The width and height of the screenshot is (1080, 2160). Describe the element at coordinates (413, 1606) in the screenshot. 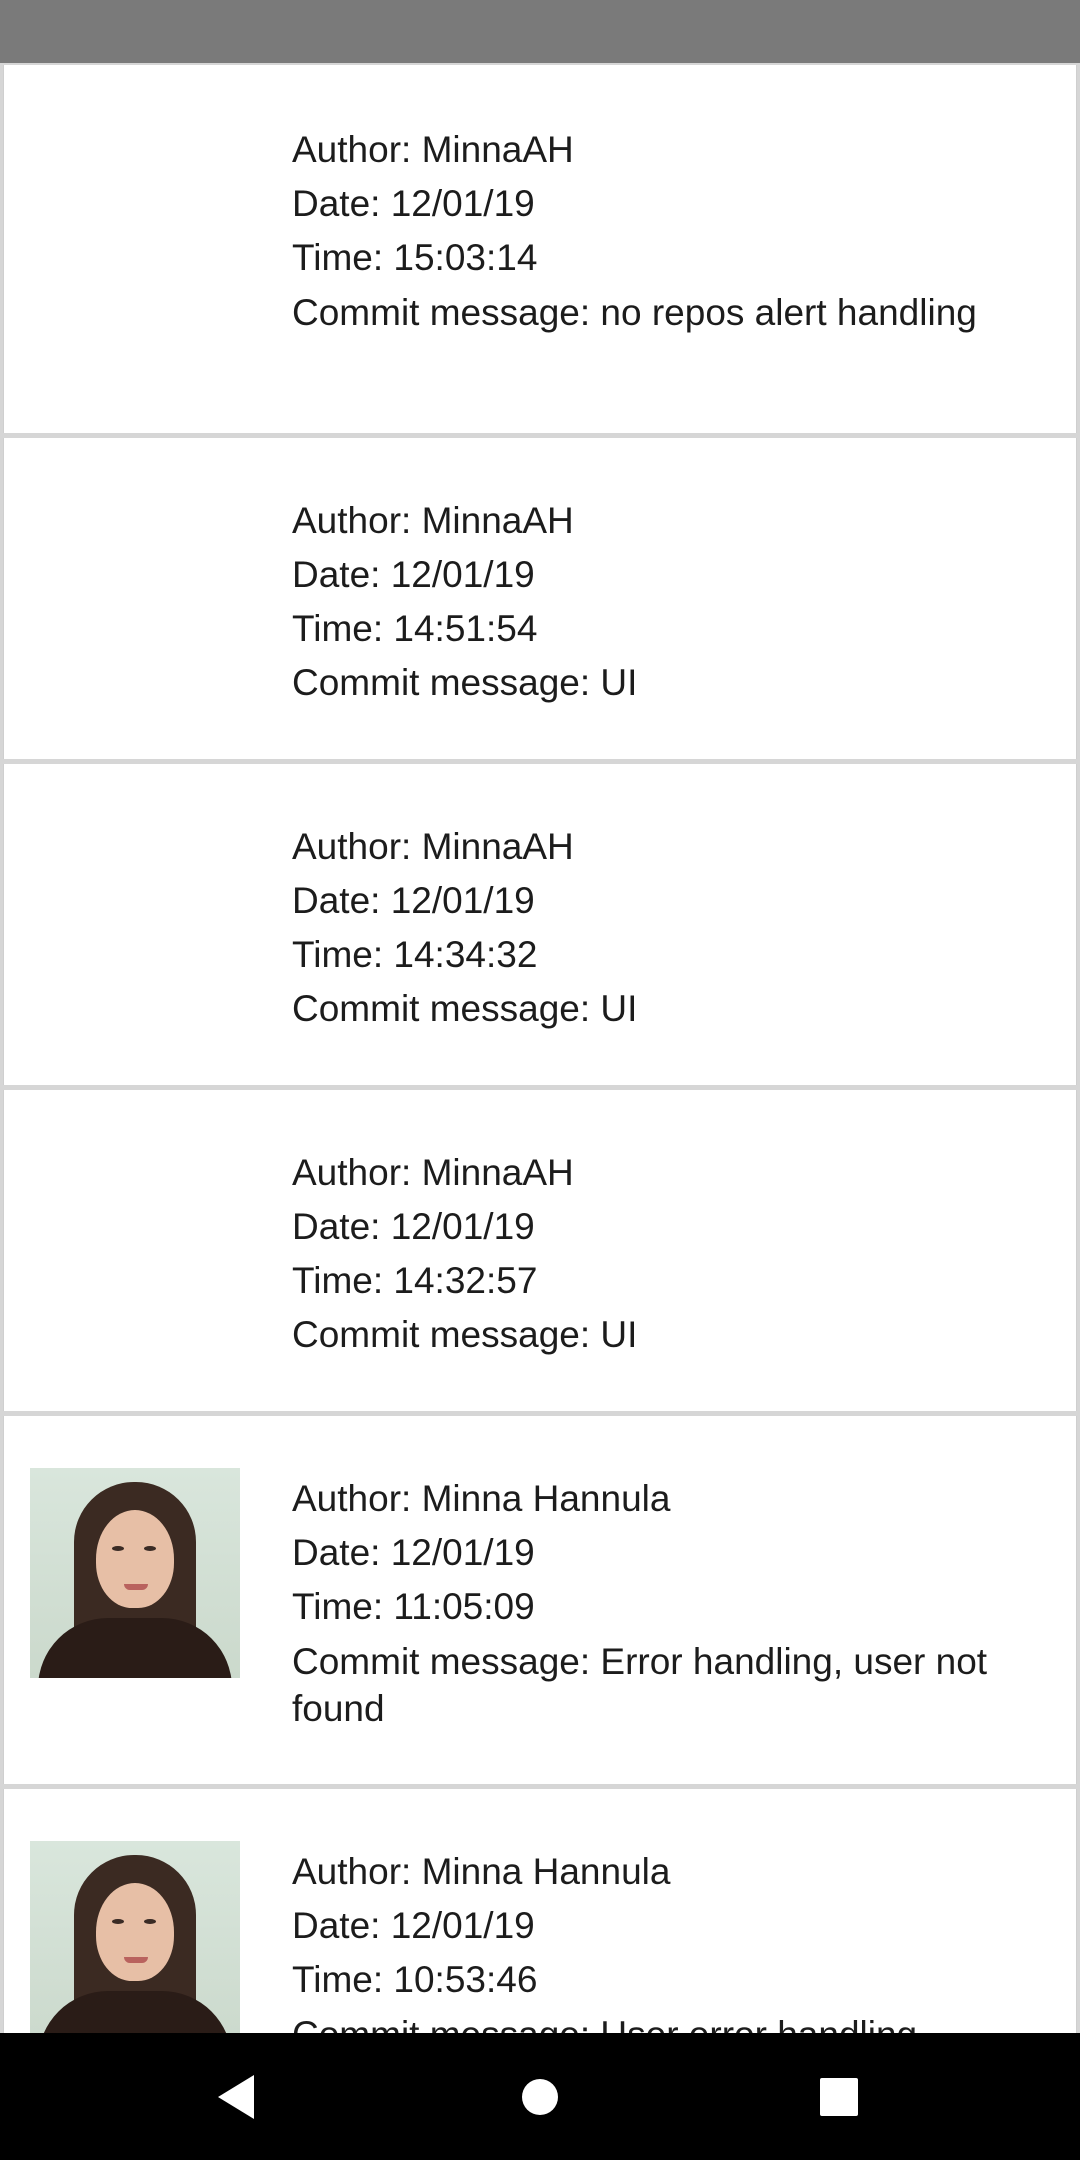

I see `commit-time: Time: 11:05:09` at that location.